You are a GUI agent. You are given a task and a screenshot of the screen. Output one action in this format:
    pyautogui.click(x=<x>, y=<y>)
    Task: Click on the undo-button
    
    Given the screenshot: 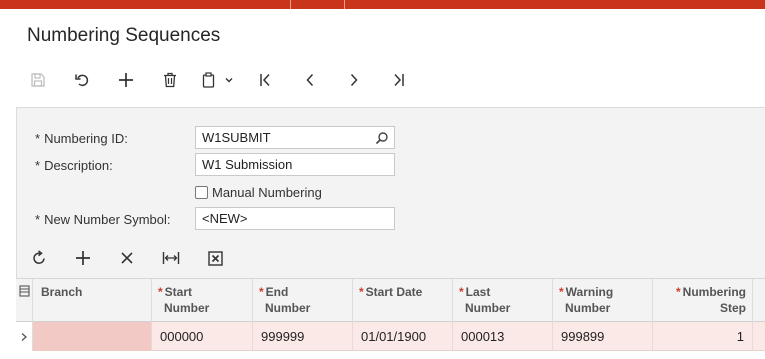 What is the action you would take?
    pyautogui.click(x=82, y=80)
    